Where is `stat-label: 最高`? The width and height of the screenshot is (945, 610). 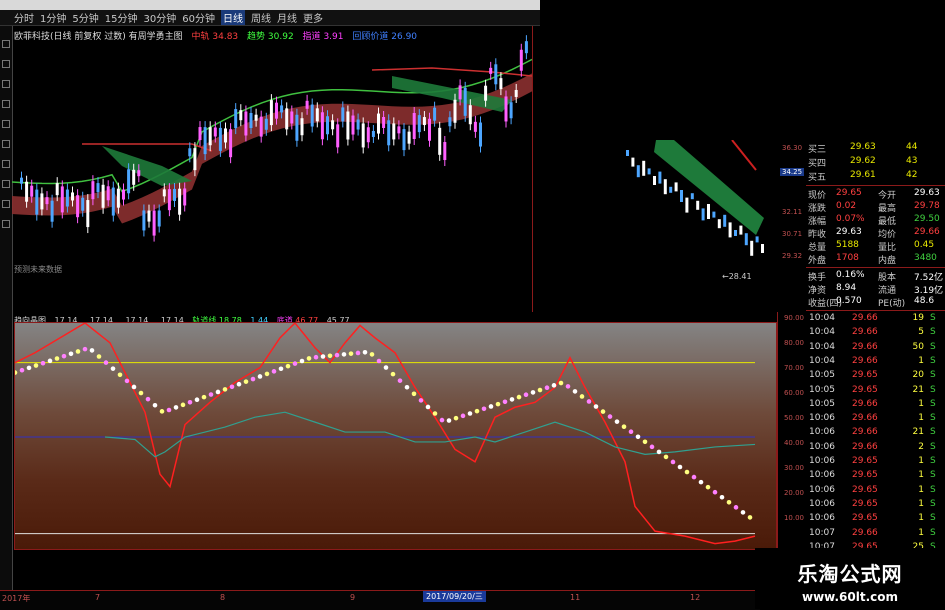
stat-label: 最高 is located at coordinates (887, 209).